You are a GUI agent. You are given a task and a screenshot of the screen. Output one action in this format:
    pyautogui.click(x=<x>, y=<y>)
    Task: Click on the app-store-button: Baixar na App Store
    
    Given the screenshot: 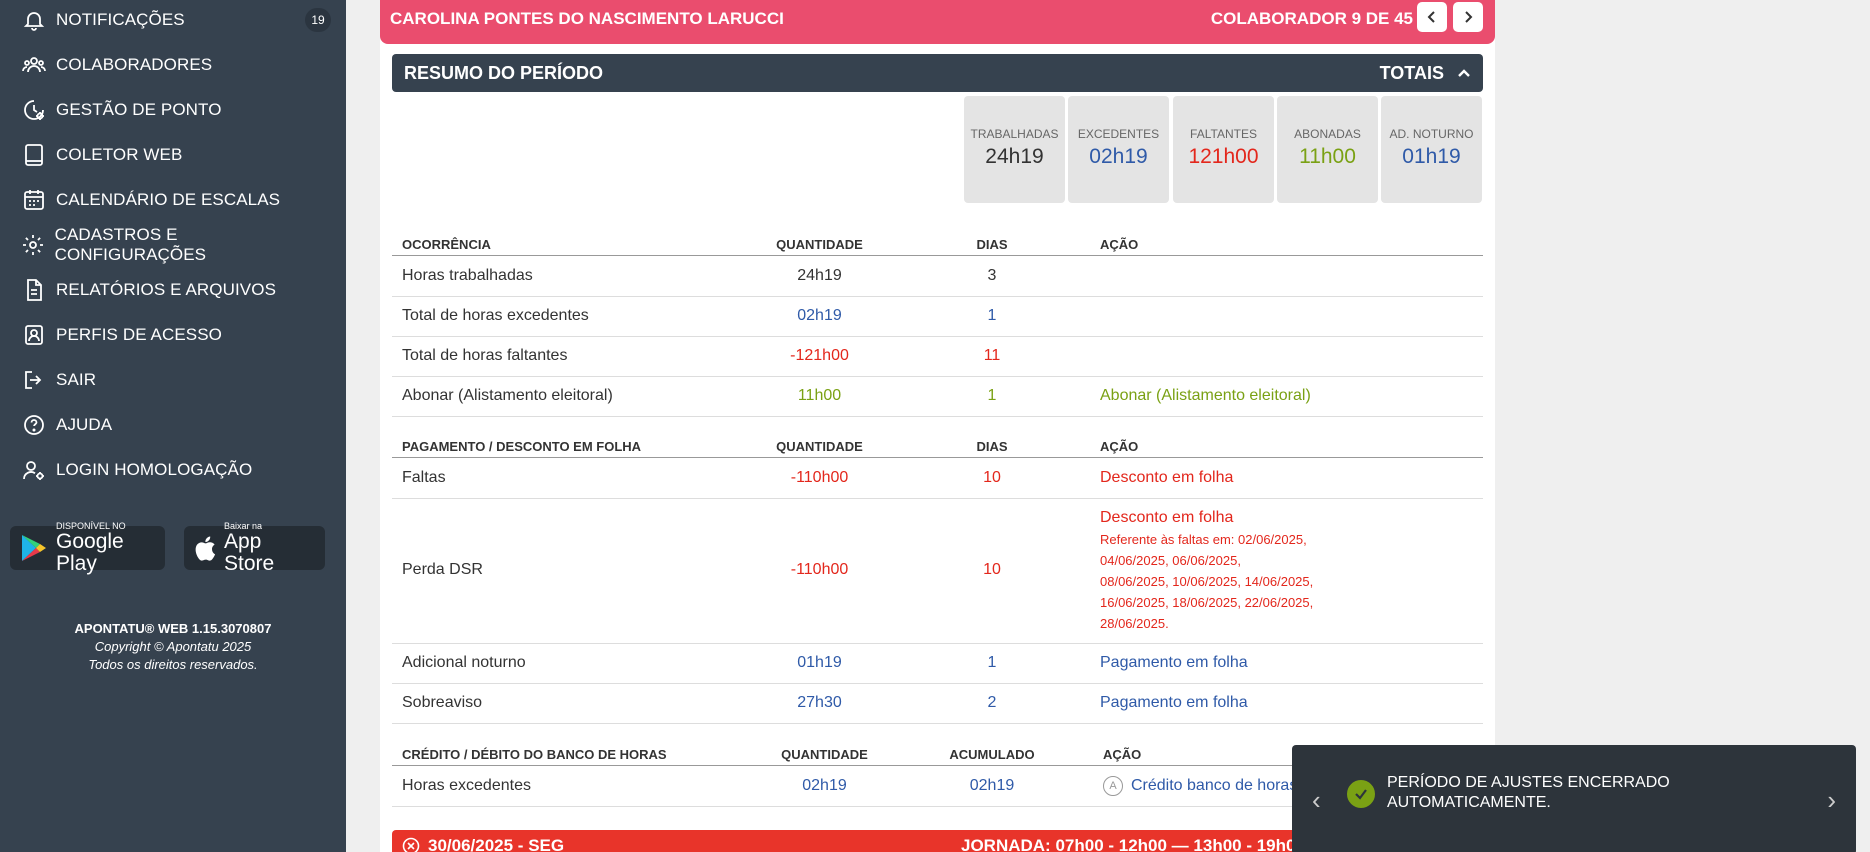 What is the action you would take?
    pyautogui.click(x=254, y=548)
    